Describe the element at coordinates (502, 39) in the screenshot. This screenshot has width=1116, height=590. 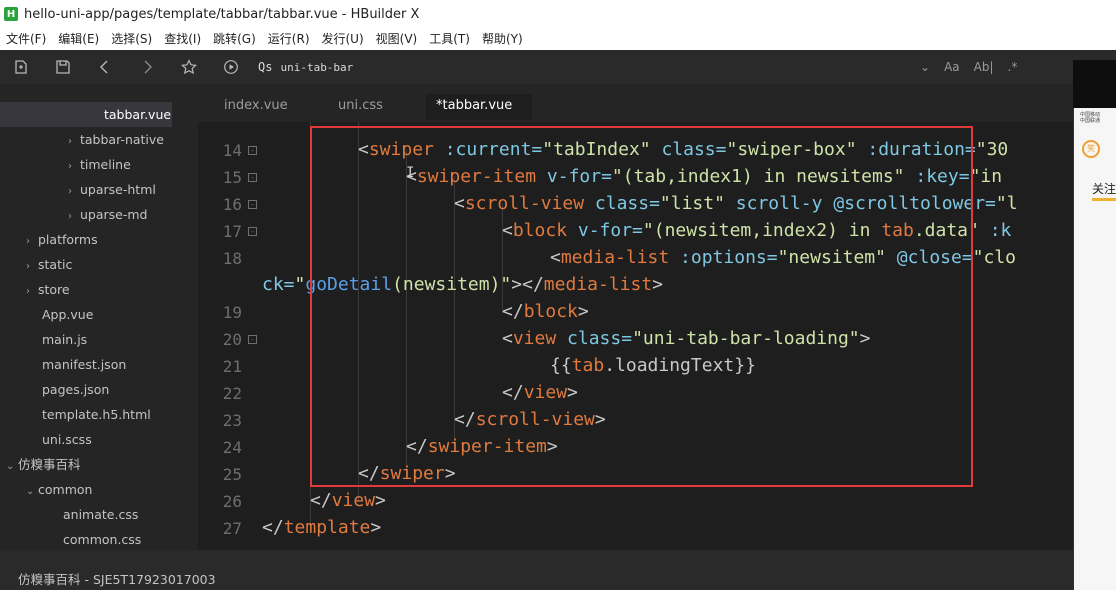
I see `menu-help: 帮助(Y)` at that location.